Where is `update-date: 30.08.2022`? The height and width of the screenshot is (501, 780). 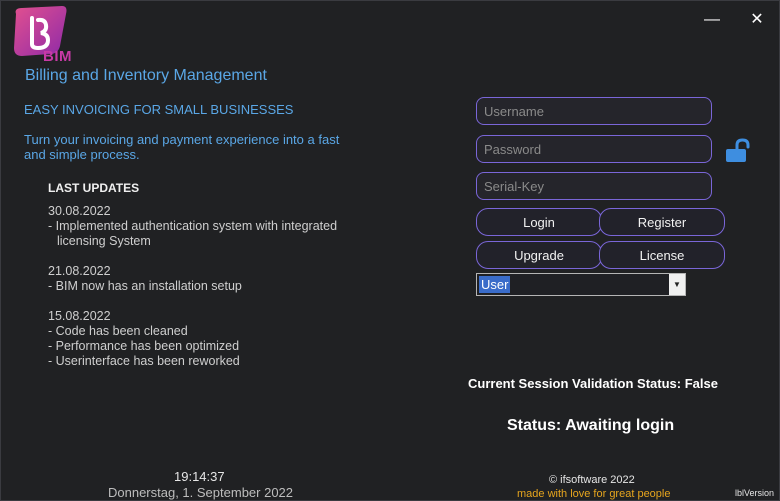
update-date: 30.08.2022 is located at coordinates (79, 211).